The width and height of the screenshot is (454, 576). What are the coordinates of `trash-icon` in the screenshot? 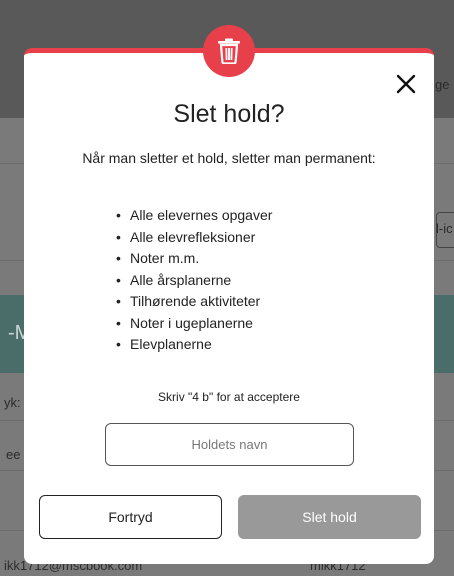 It's located at (229, 51).